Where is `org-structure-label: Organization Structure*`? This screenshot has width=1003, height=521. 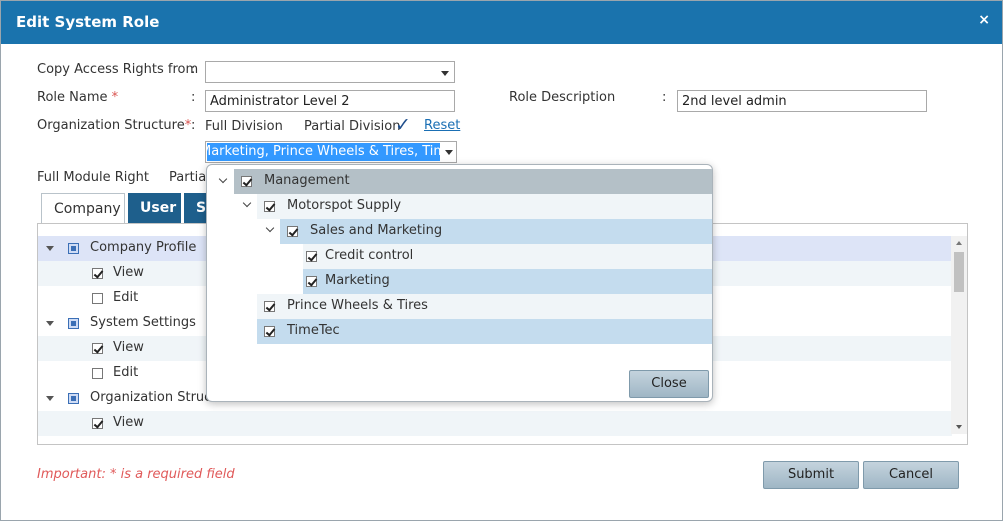 org-structure-label: Organization Structure* is located at coordinates (114, 125).